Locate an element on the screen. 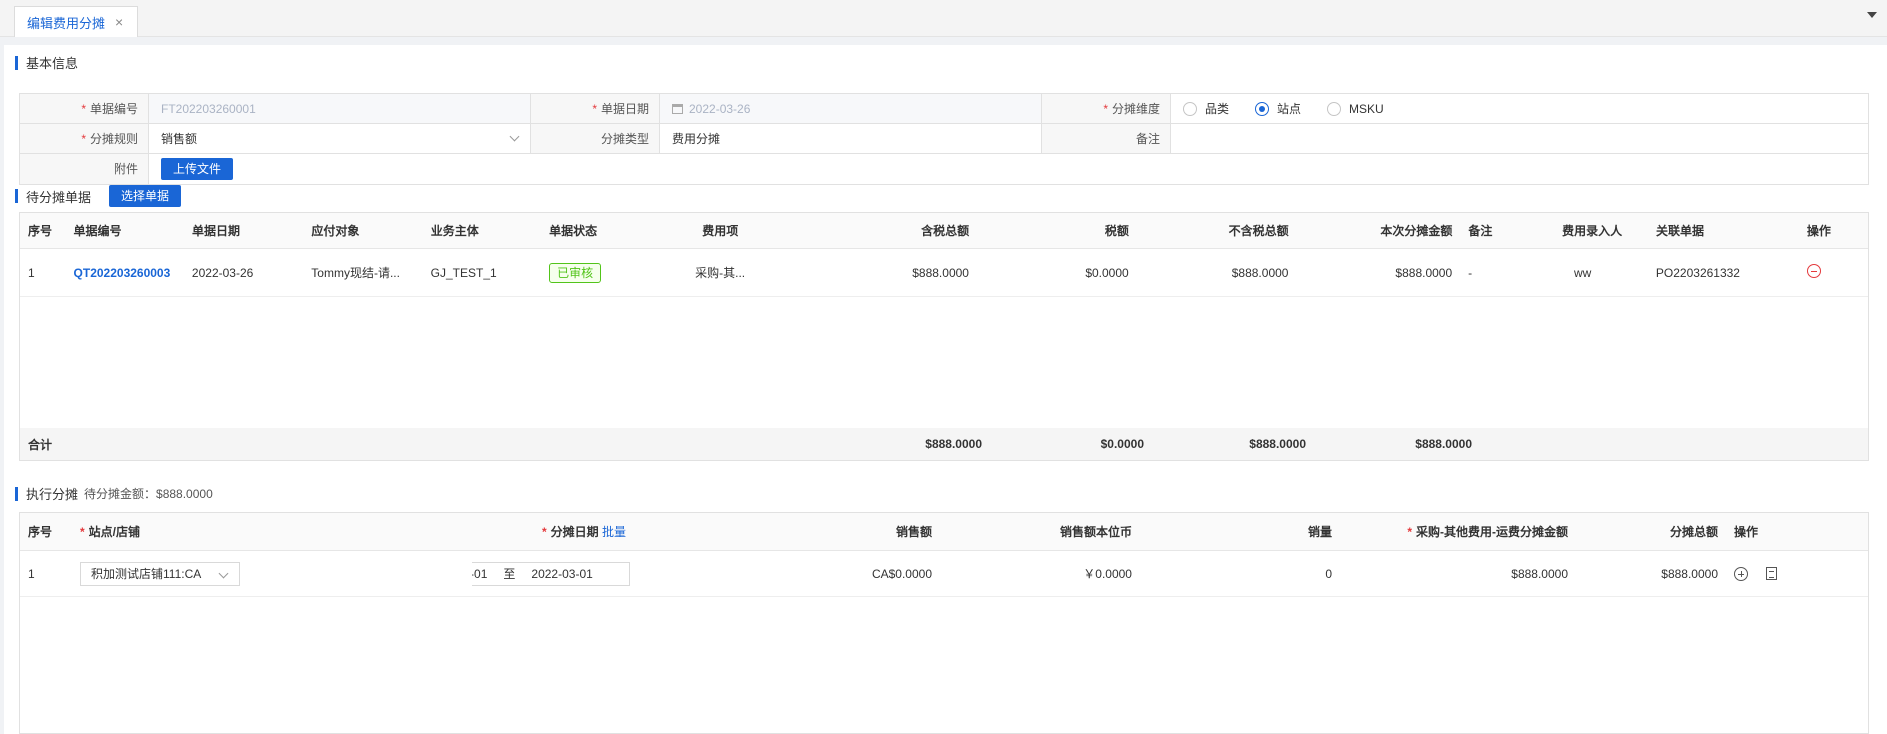 This screenshot has height=734, width=1887. date-to: 2022-03-01 is located at coordinates (561, 574).